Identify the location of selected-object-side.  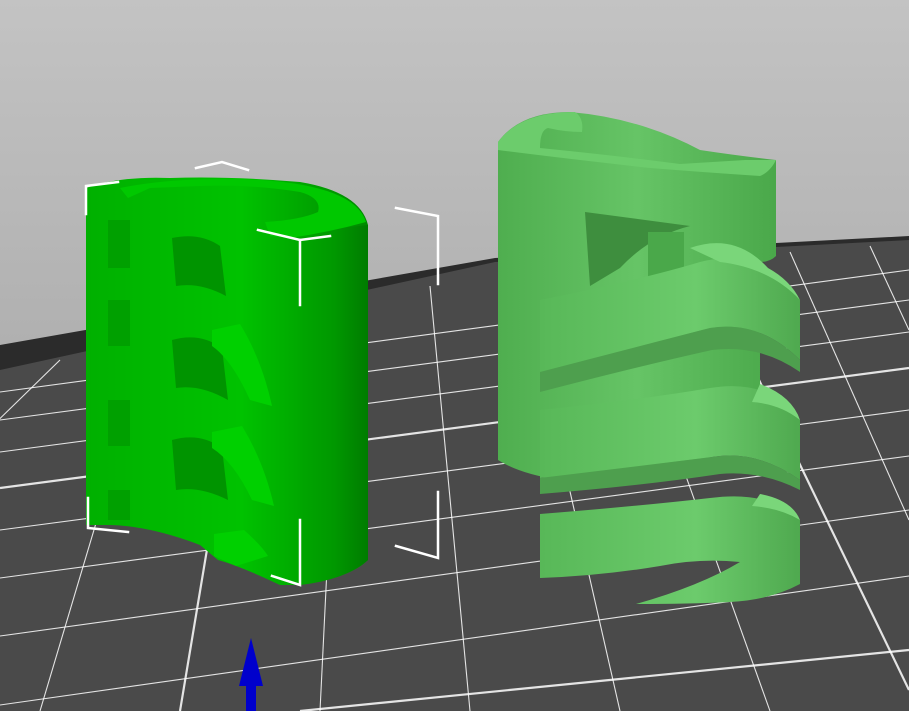
(334, 405).